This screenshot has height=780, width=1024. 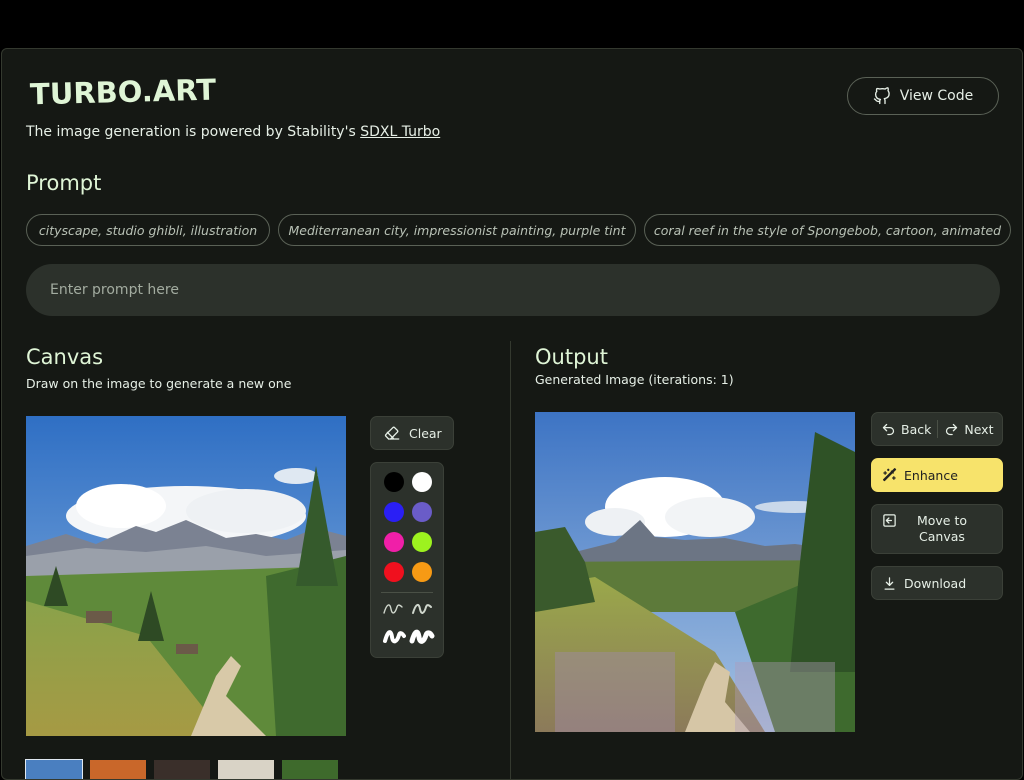 I want to click on suggestion-chip: cityscape, studio ghibli, illustration, so click(x=148, y=230).